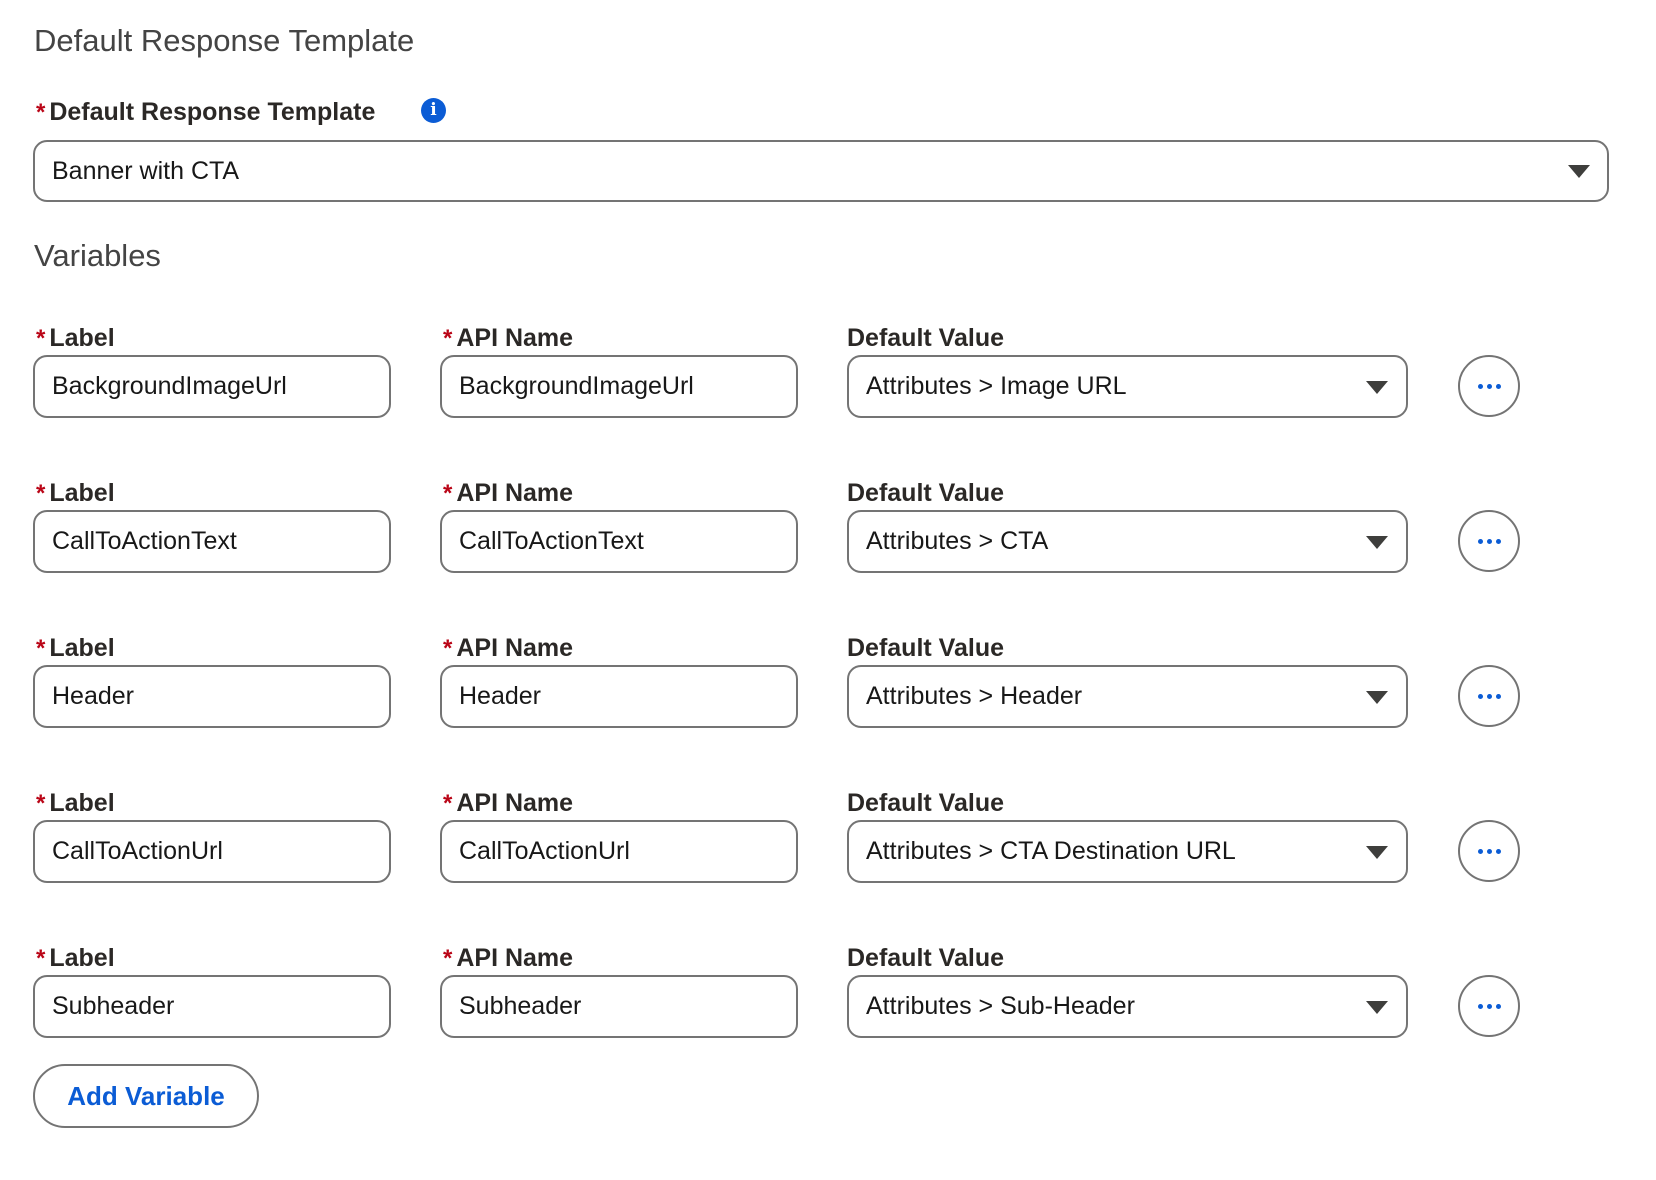 The image size is (1656, 1180). Describe the element at coordinates (224, 40) in the screenshot. I see `section-title-default-response-template: Default Response Template` at that location.